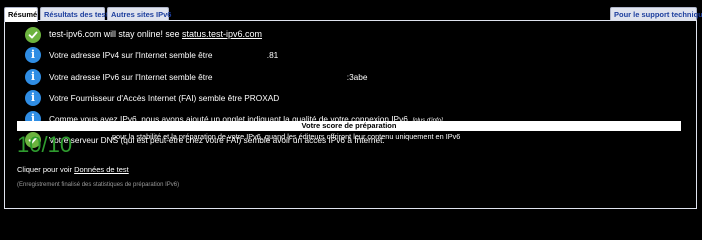 This screenshot has height=240, width=702. I want to click on tab-test-results: Résultats des tests, so click(76, 14).